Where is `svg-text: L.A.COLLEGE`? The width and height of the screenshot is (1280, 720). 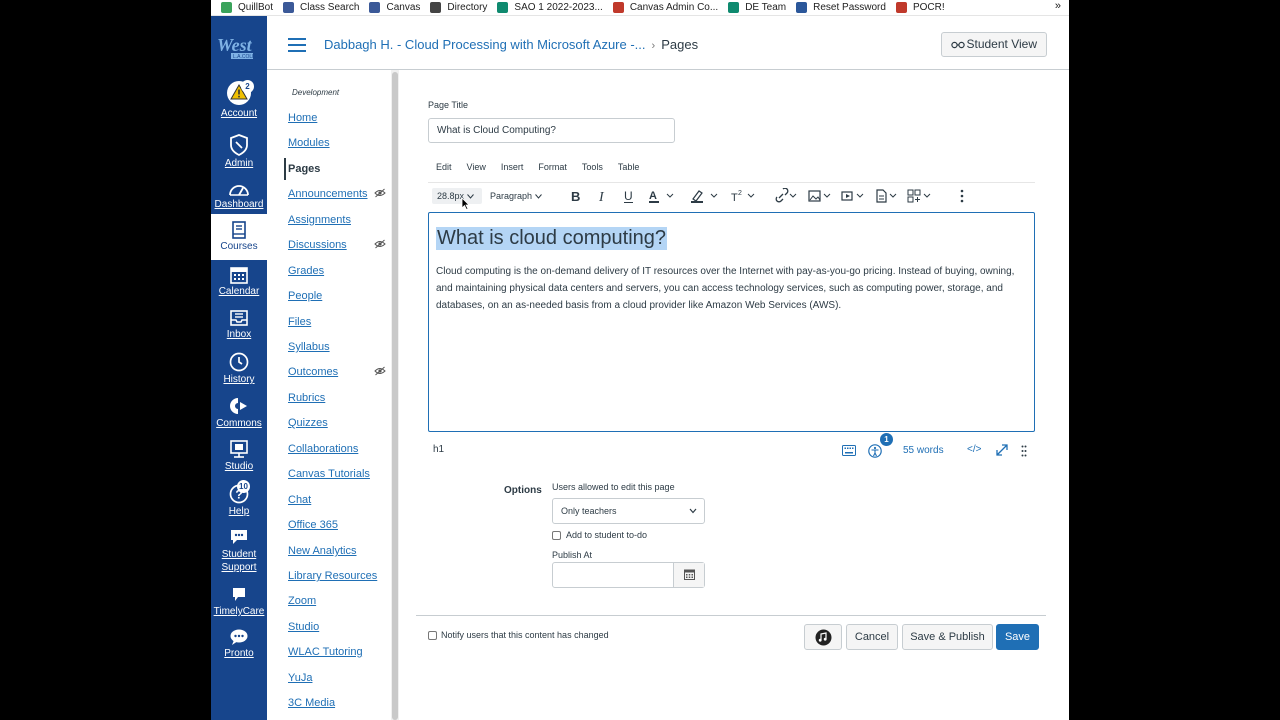
svg-text: L.A.COLLEGE is located at coordinates (249, 57).